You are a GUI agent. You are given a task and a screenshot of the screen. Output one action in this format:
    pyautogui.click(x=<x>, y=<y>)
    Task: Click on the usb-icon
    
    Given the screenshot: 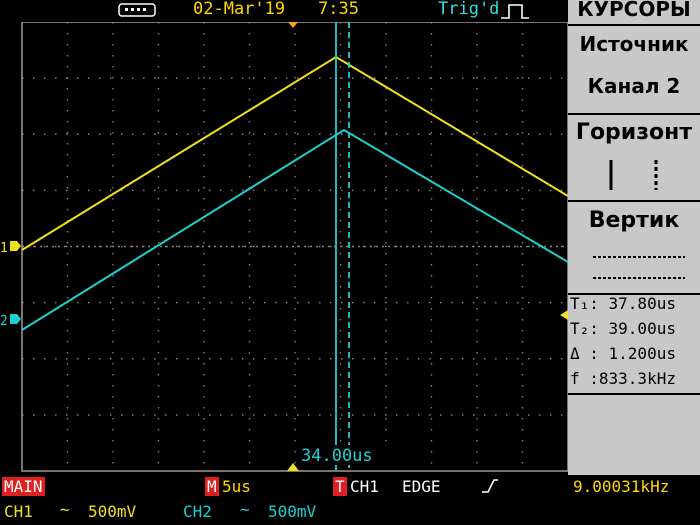 What is the action you would take?
    pyautogui.click(x=137, y=10)
    